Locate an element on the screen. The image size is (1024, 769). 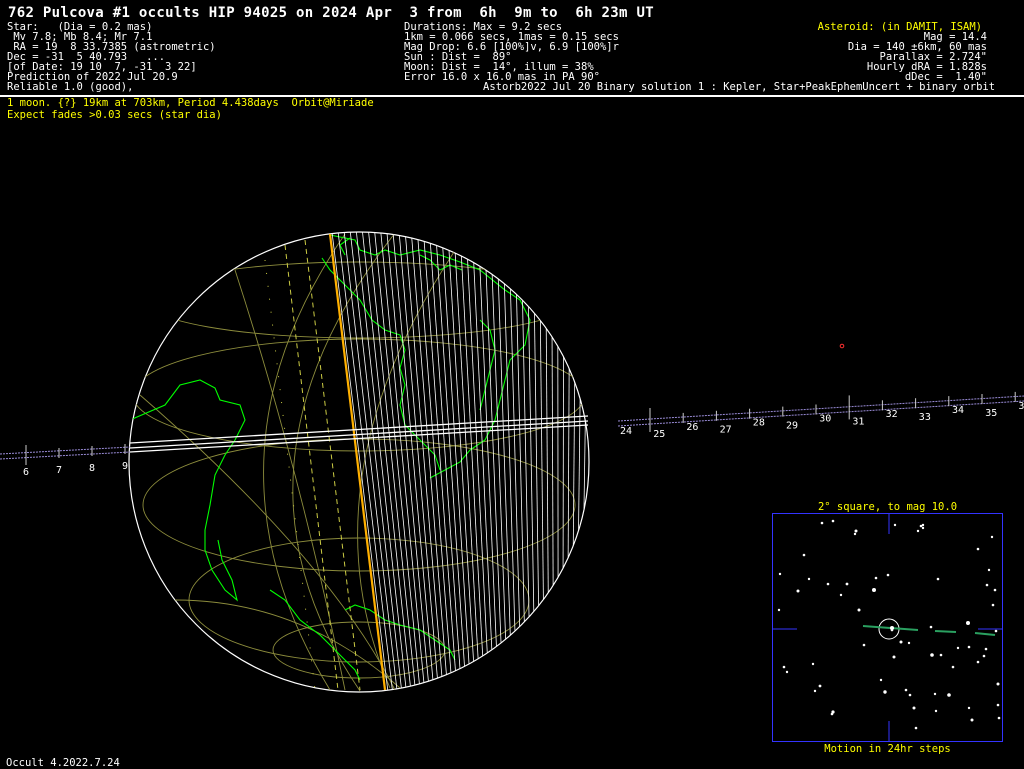
track-tick-label: 3 is located at coordinates (1021, 406).